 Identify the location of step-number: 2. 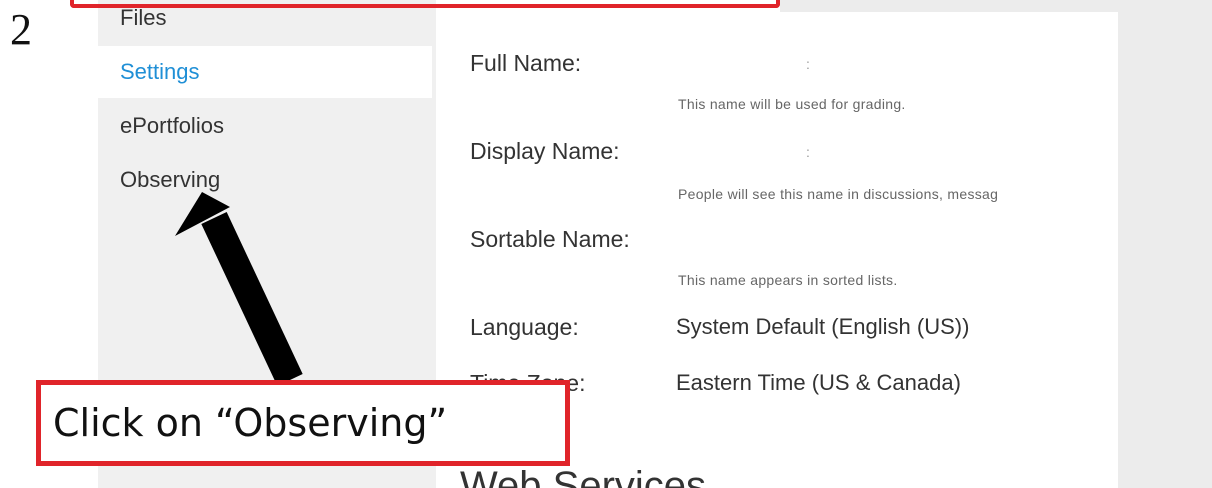
(21, 29).